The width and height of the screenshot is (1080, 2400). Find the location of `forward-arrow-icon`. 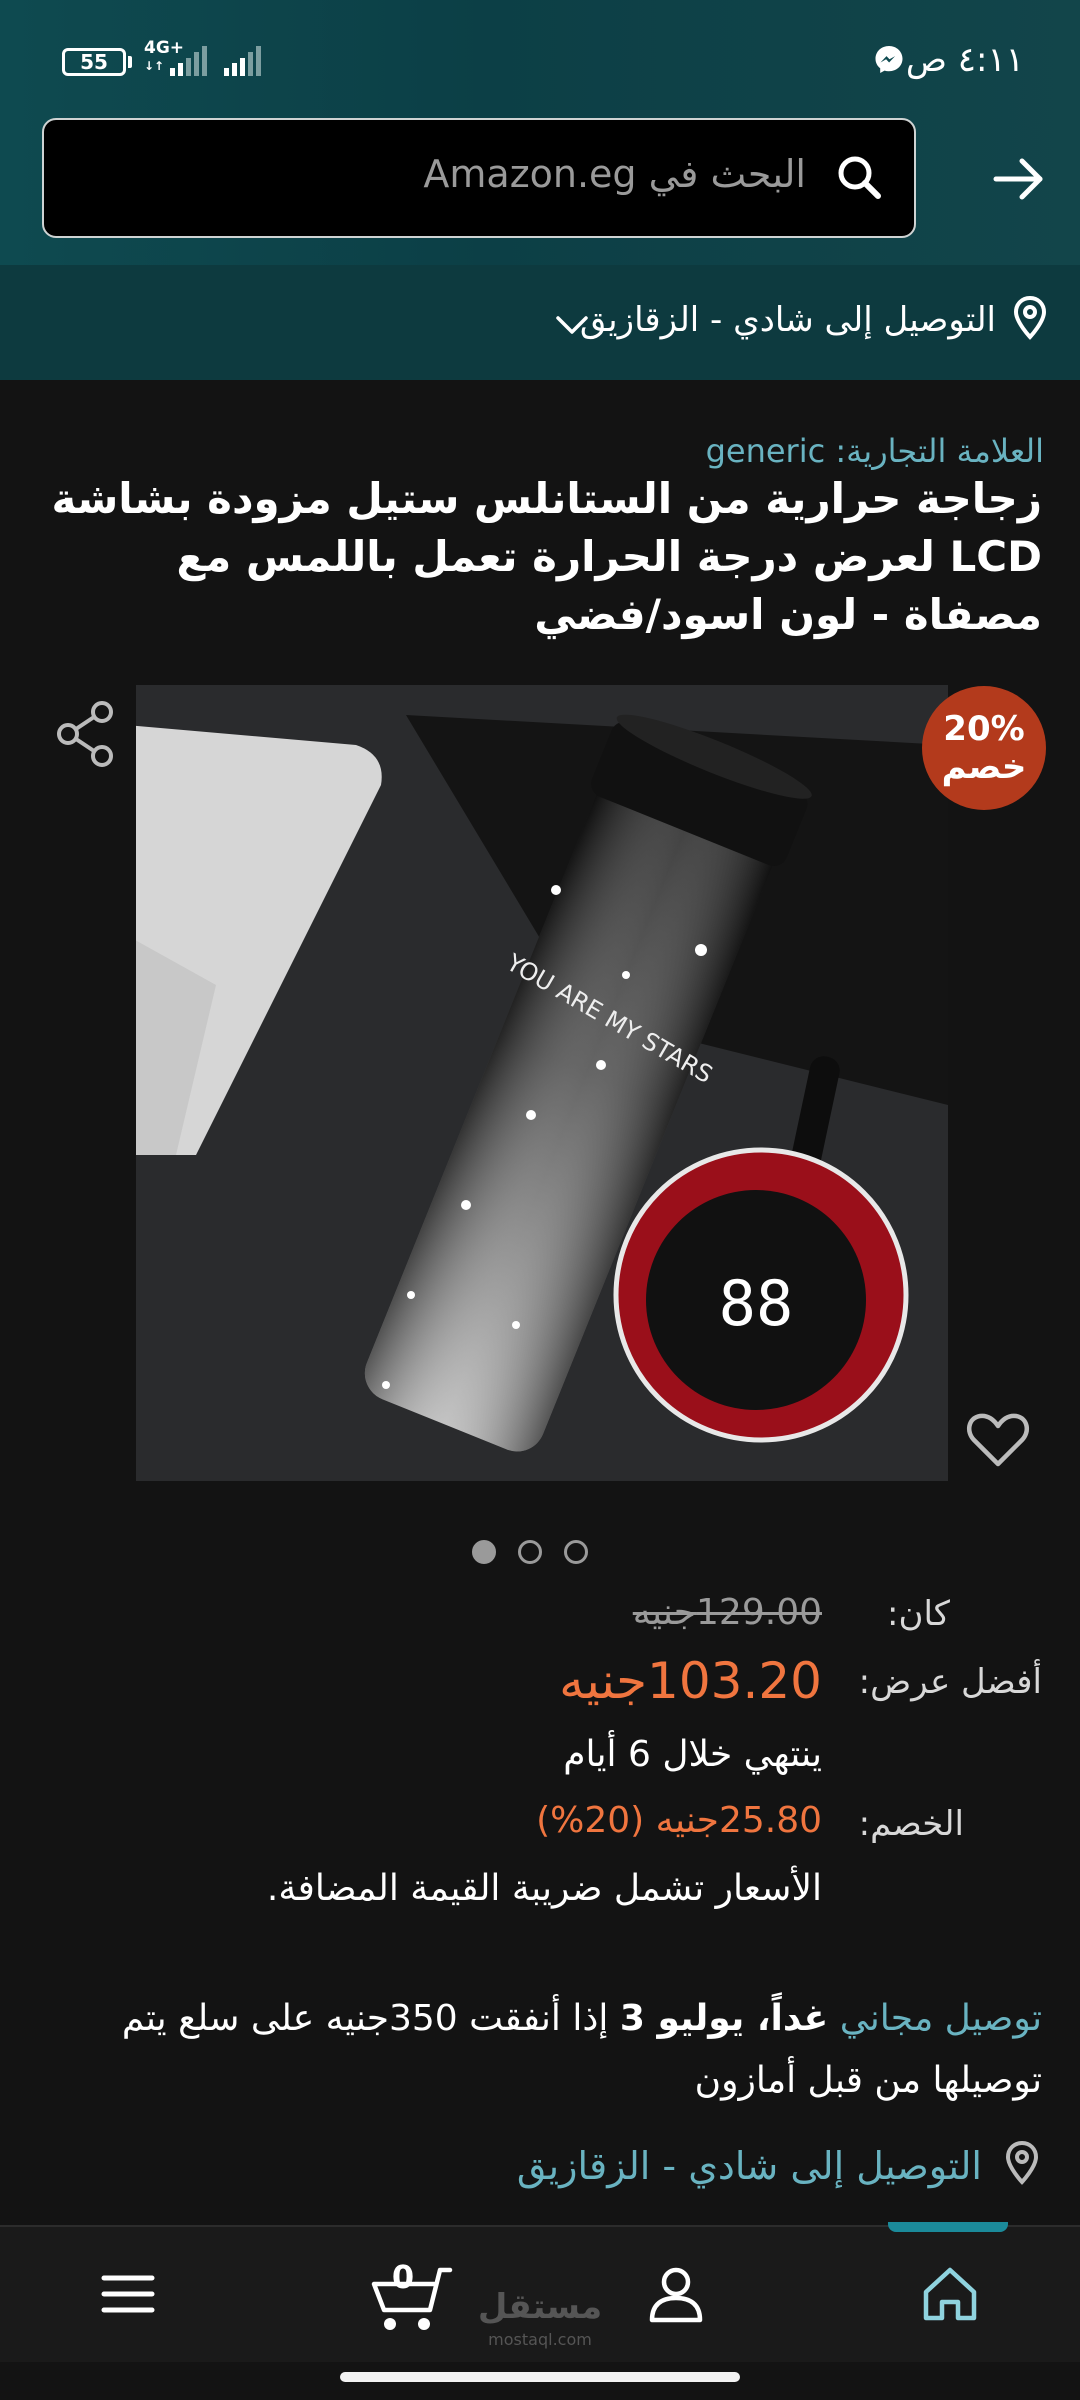

forward-arrow-icon is located at coordinates (1019, 179).